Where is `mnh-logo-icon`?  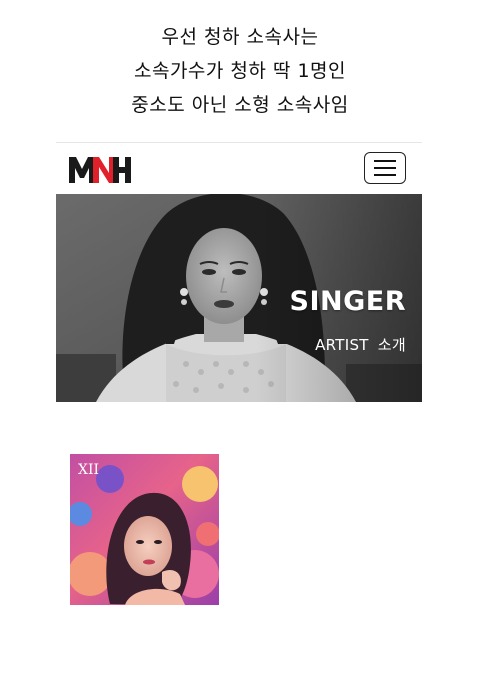
mnh-logo-icon is located at coordinates (100, 170).